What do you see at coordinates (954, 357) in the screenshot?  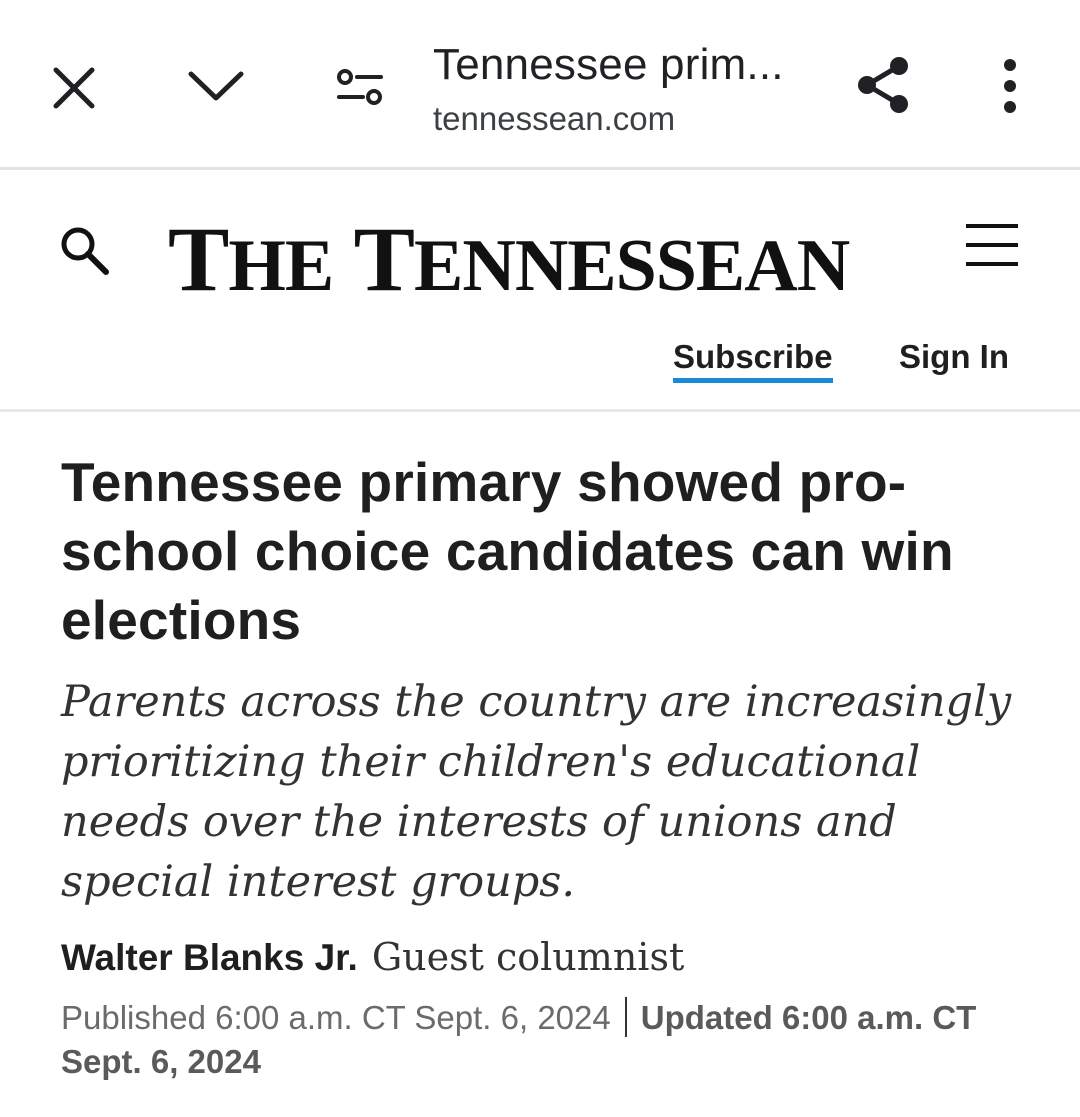 I see `sign-in-link: Sign In` at bounding box center [954, 357].